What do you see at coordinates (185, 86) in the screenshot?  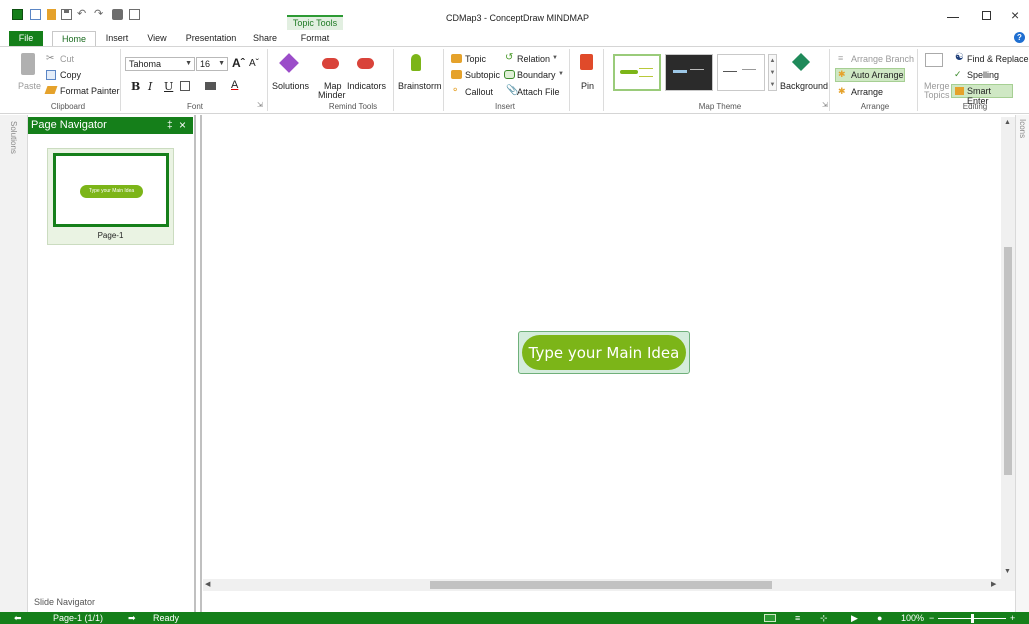 I see `align-icon` at bounding box center [185, 86].